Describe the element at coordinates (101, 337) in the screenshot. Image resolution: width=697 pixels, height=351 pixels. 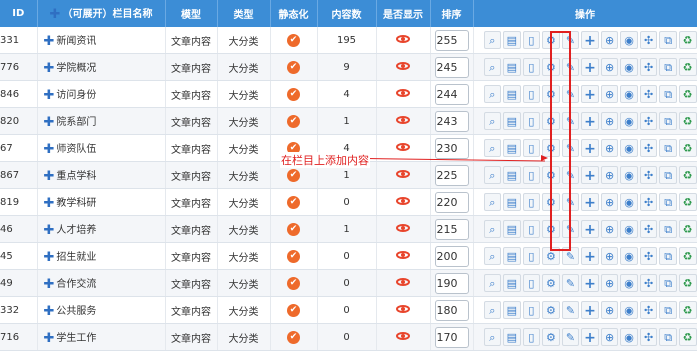
I see `row-name: ✚ 学生工作` at that location.